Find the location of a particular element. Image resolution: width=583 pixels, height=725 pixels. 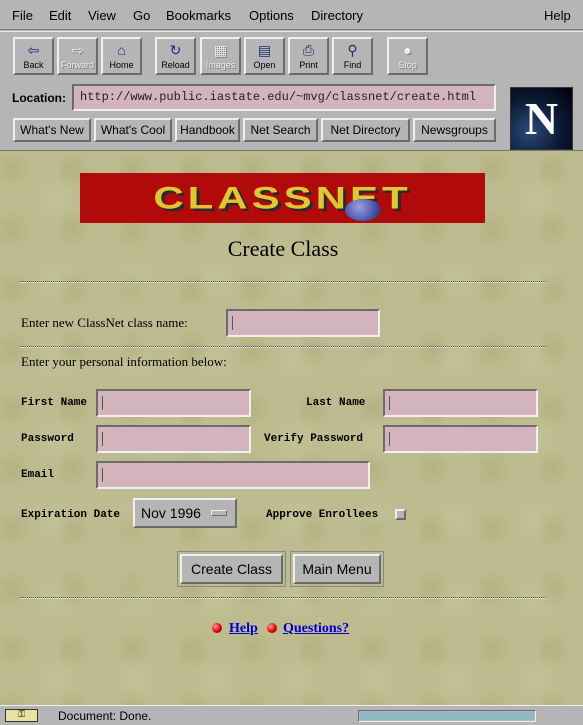

expiration-date-select: Nov 1996 is located at coordinates (185, 513).